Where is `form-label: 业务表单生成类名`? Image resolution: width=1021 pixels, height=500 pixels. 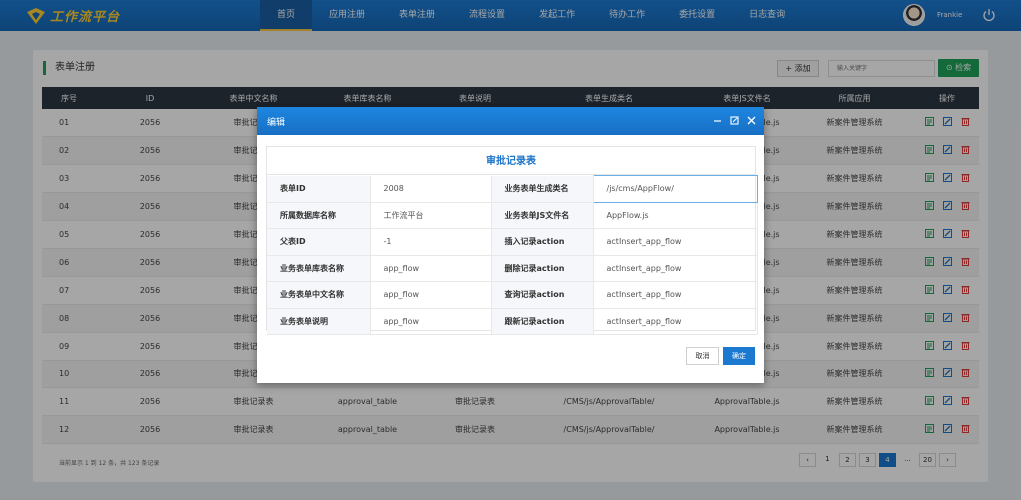
form-label: 业务表单生成类名 is located at coordinates (542, 189).